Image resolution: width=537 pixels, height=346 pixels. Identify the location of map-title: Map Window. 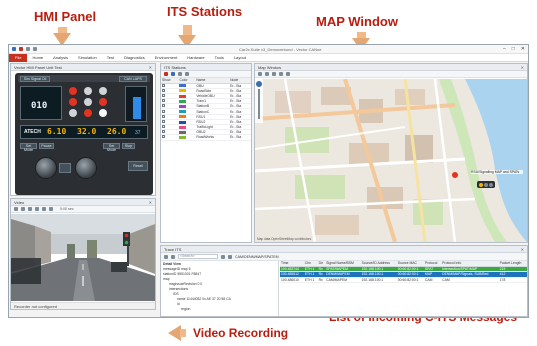
(270, 67).